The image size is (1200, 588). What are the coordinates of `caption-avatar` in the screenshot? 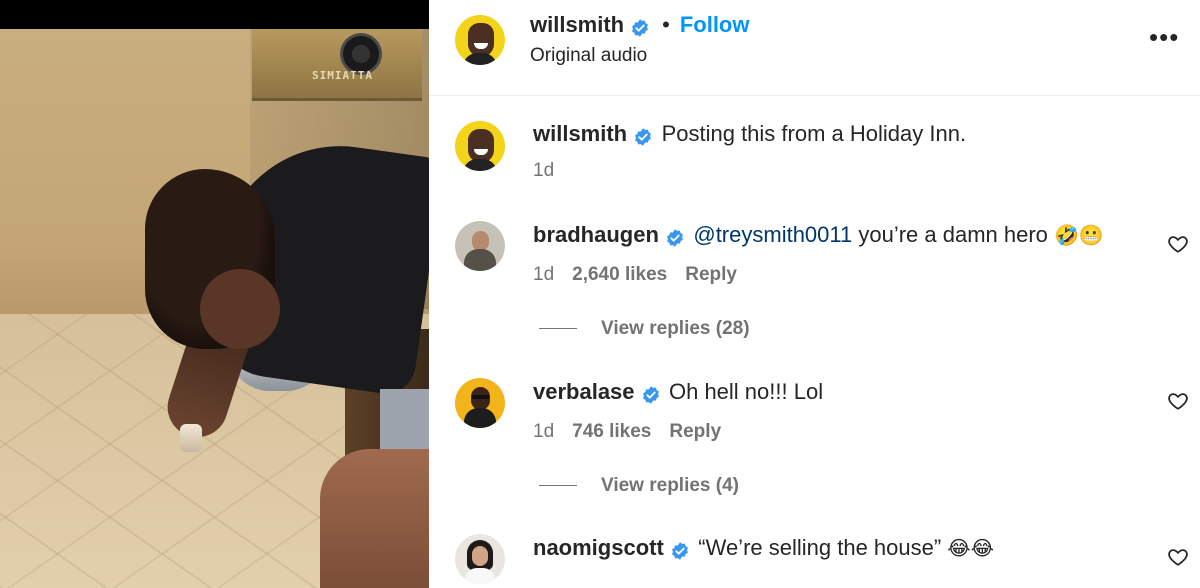 It's located at (480, 146).